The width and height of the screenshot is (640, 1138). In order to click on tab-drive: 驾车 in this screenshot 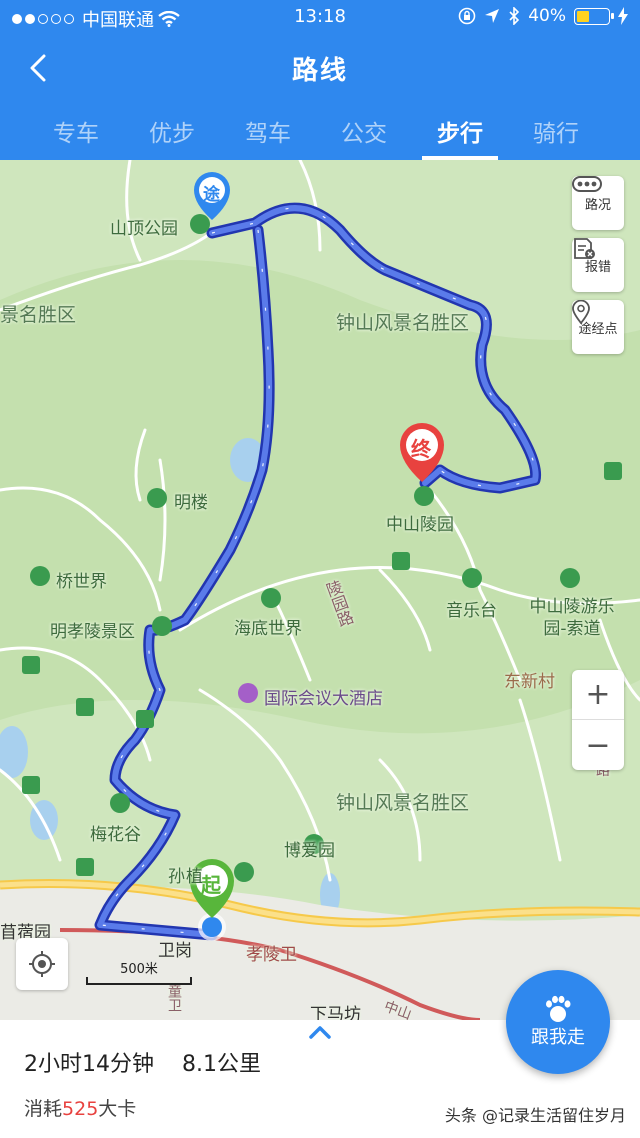, I will do `click(268, 132)`.